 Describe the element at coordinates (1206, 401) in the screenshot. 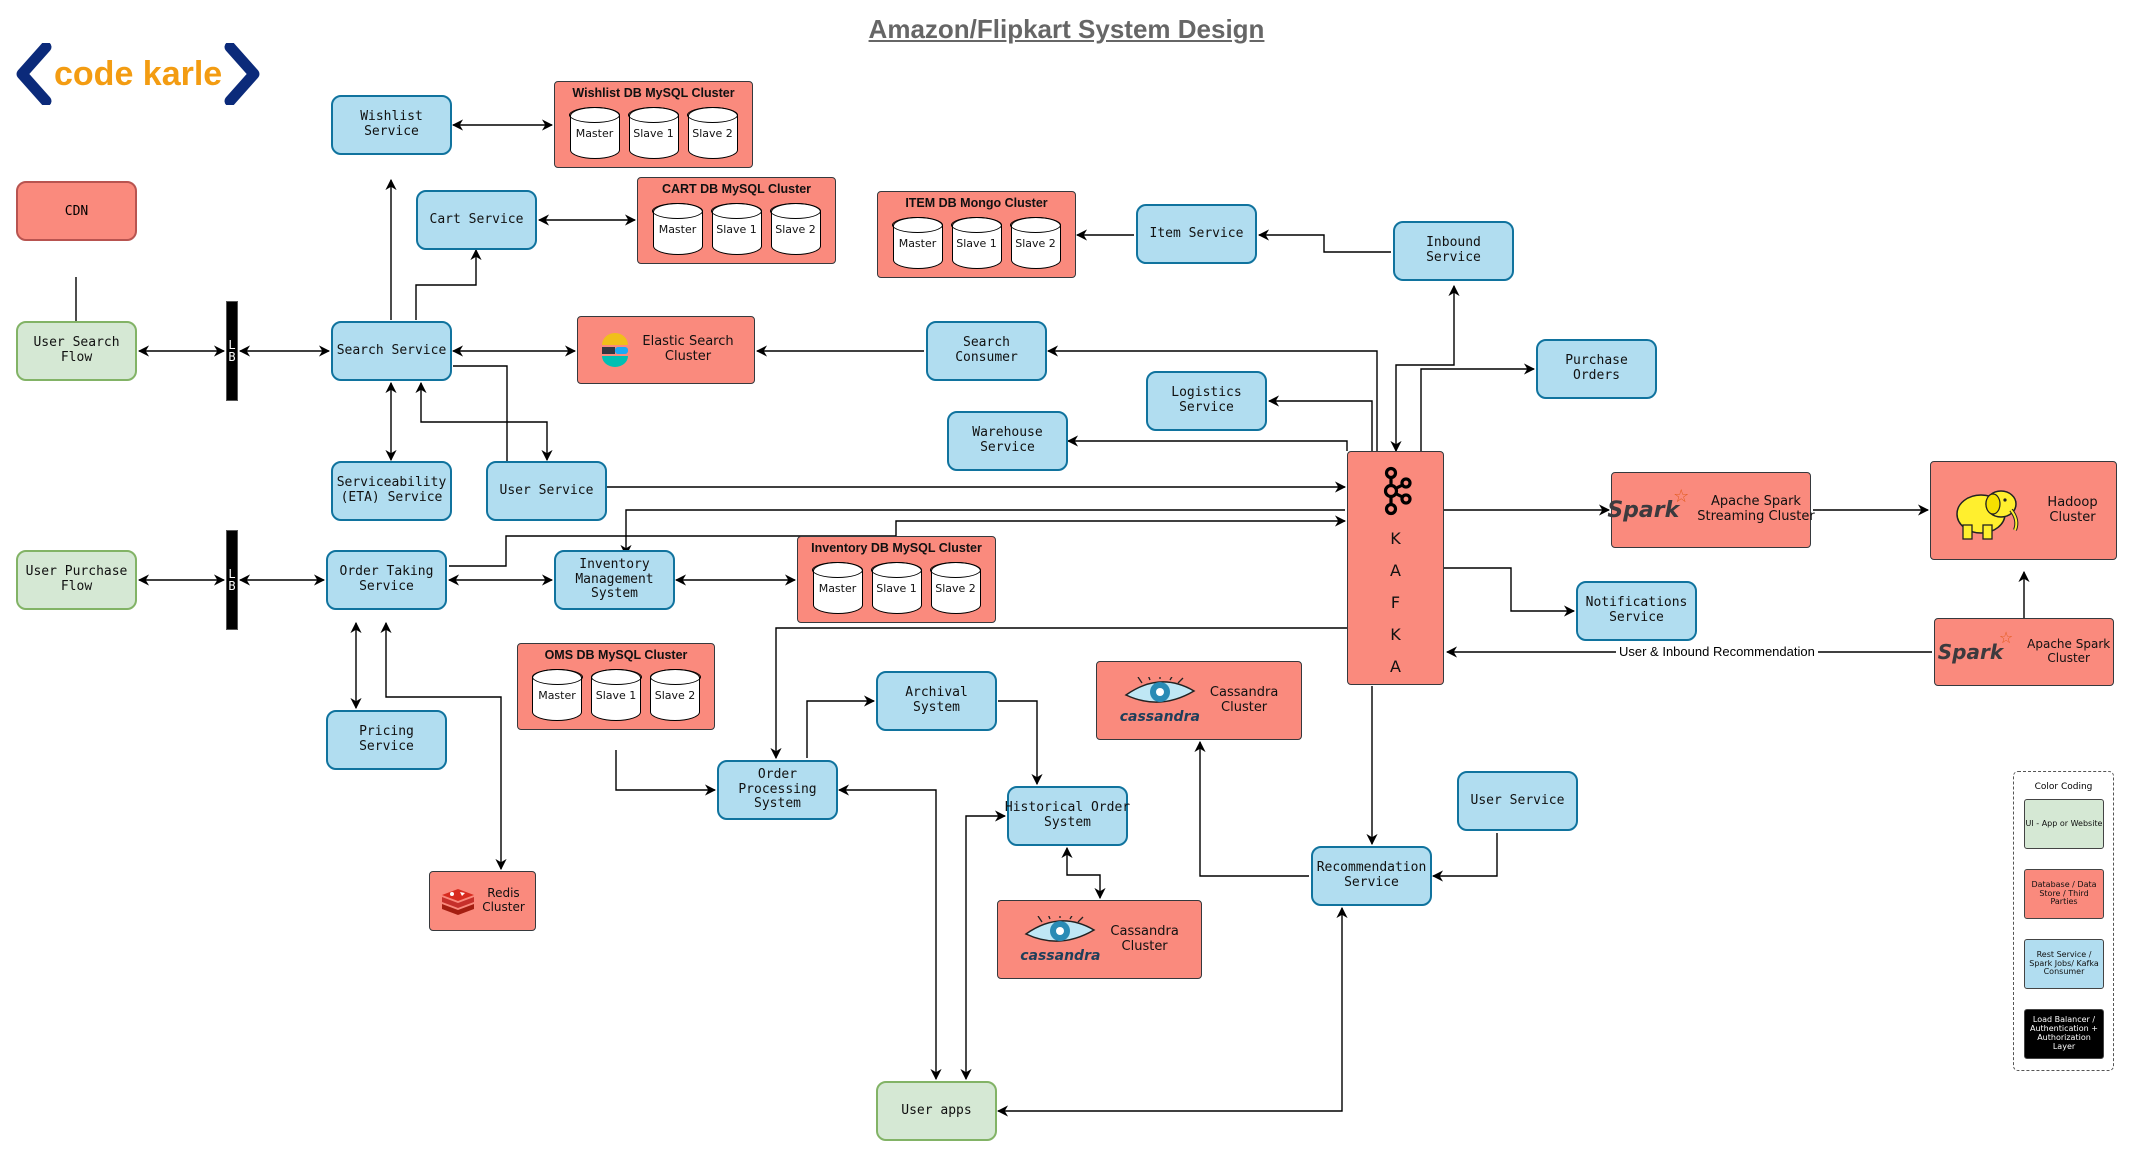

I see `logistics-service-node: Logistics Service` at that location.